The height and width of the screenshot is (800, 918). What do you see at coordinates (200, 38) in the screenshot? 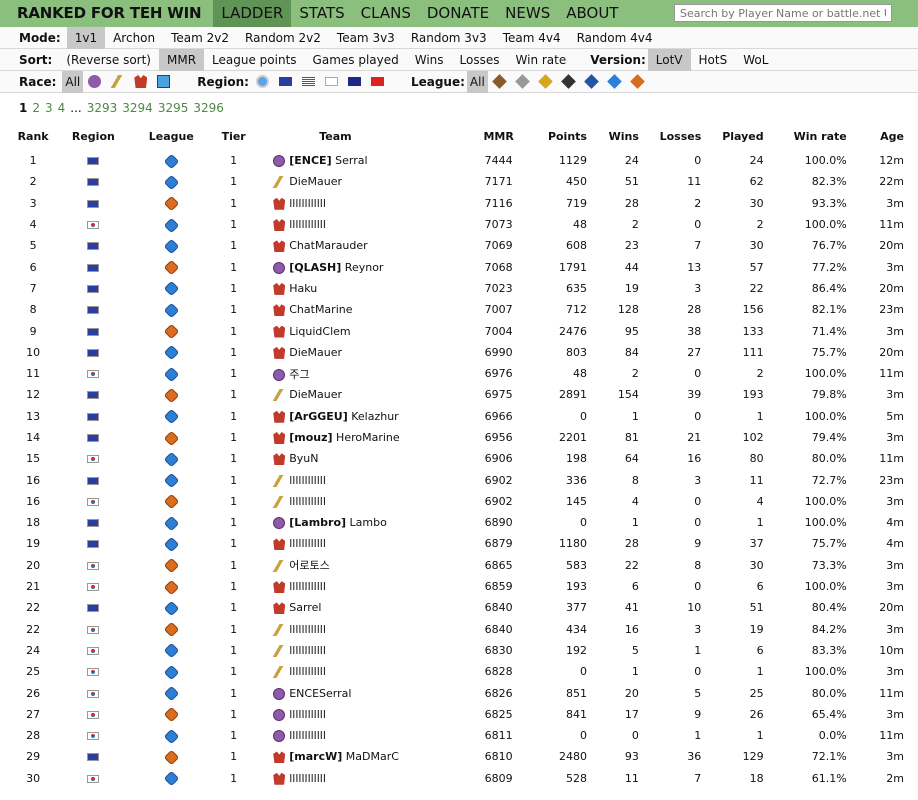
I see `mode-option-team-2v2: Team 2v2` at bounding box center [200, 38].